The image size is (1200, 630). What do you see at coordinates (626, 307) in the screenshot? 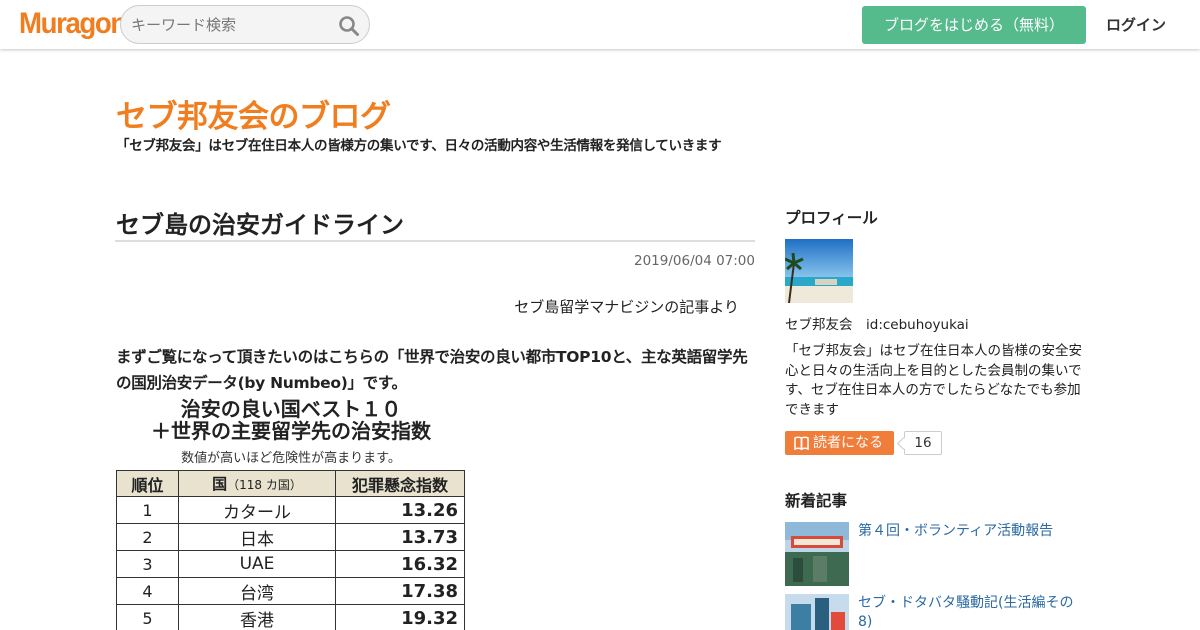
I see `article-source: セブ島留学マナビジンの記事より` at bounding box center [626, 307].